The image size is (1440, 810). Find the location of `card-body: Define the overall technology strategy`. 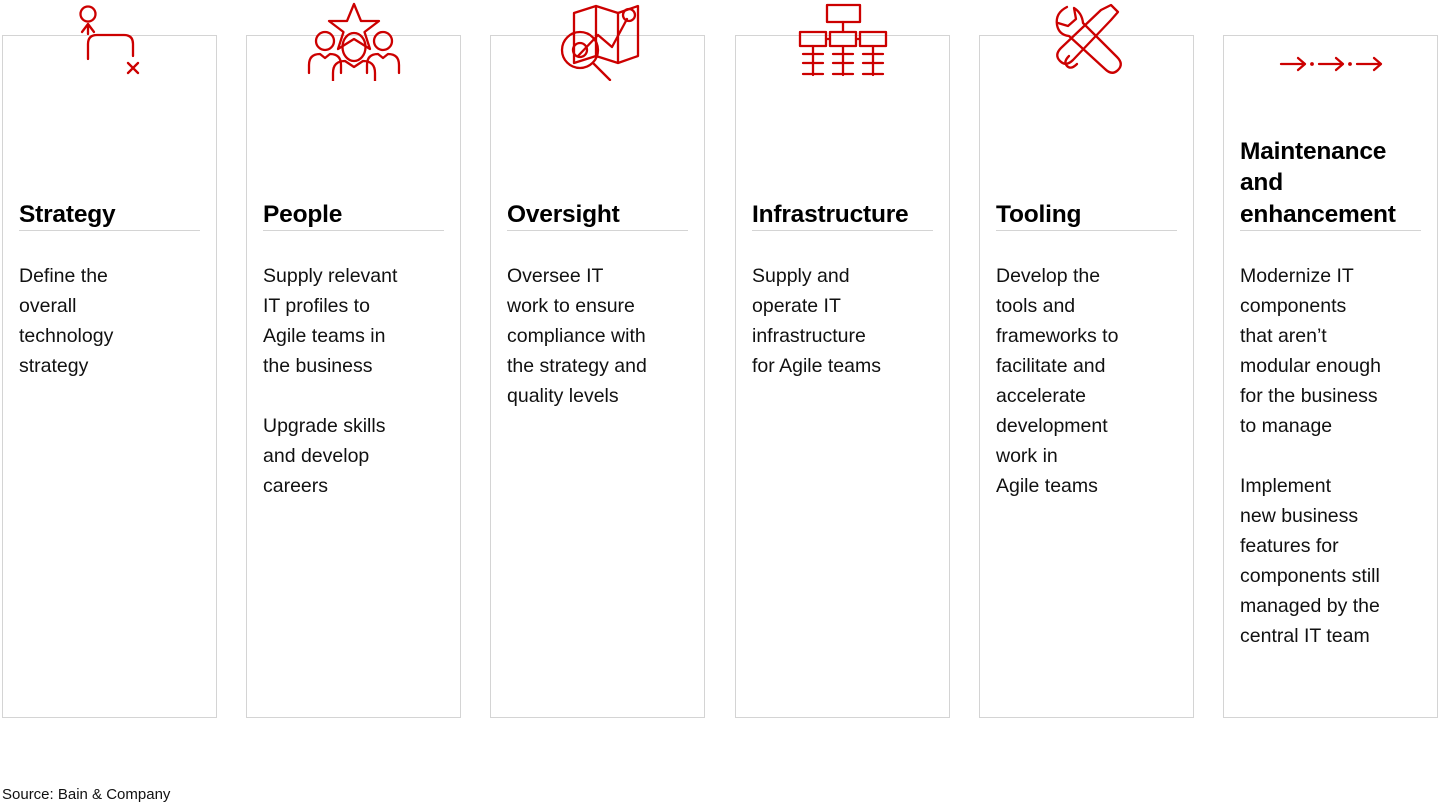

card-body: Define the overall technology strategy is located at coordinates (112, 321).